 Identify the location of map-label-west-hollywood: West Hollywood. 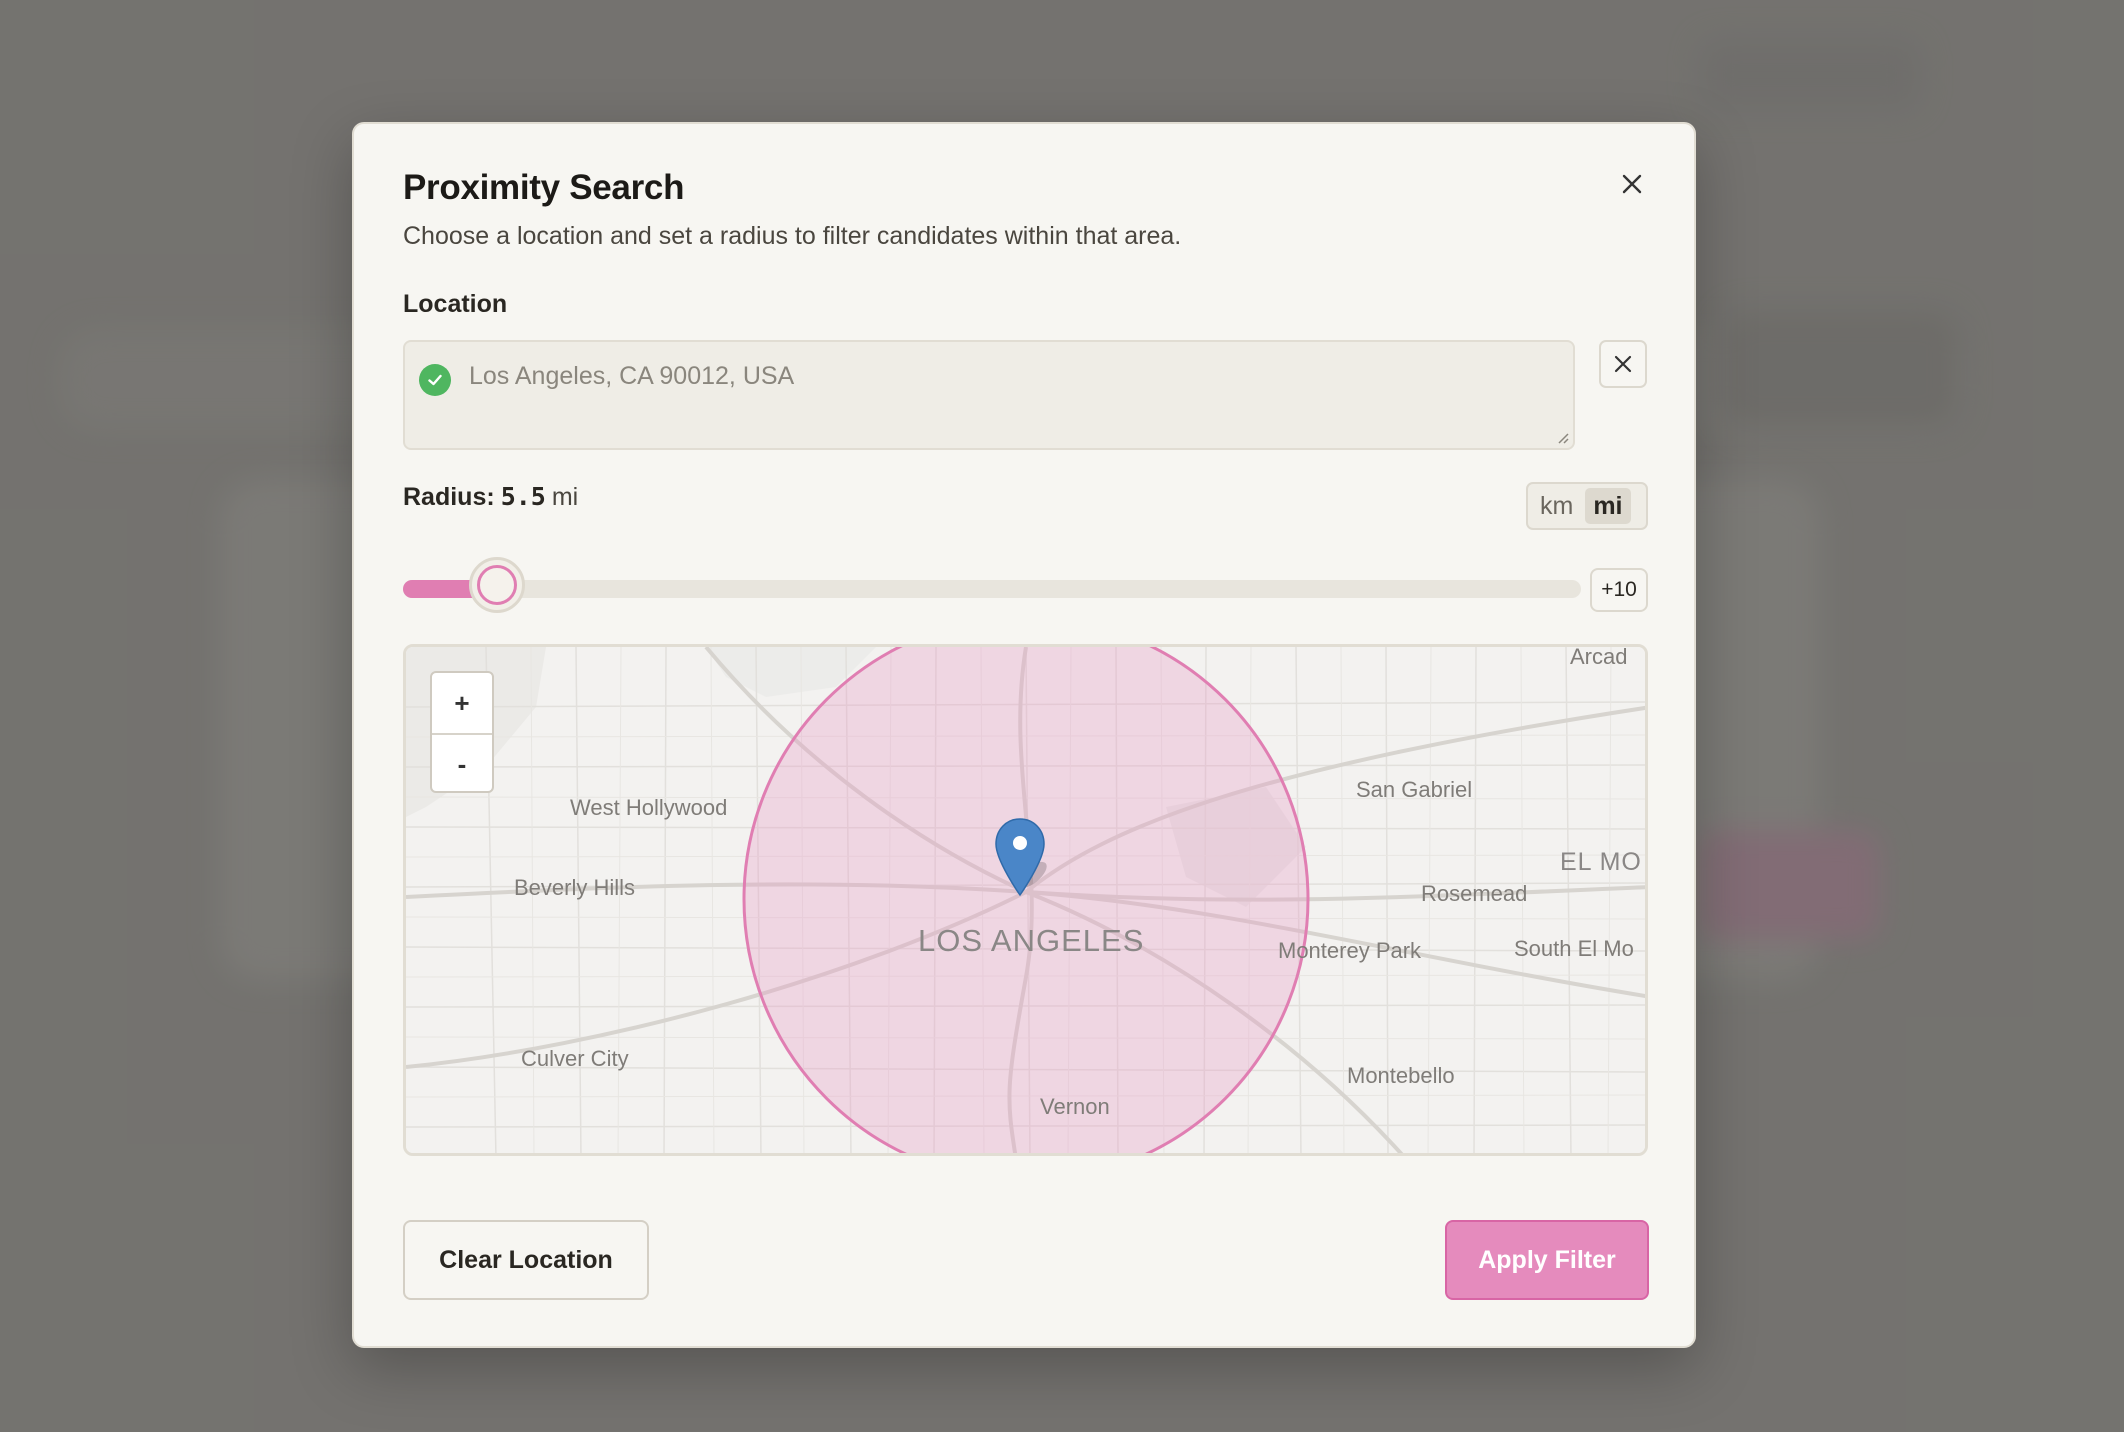
(649, 807).